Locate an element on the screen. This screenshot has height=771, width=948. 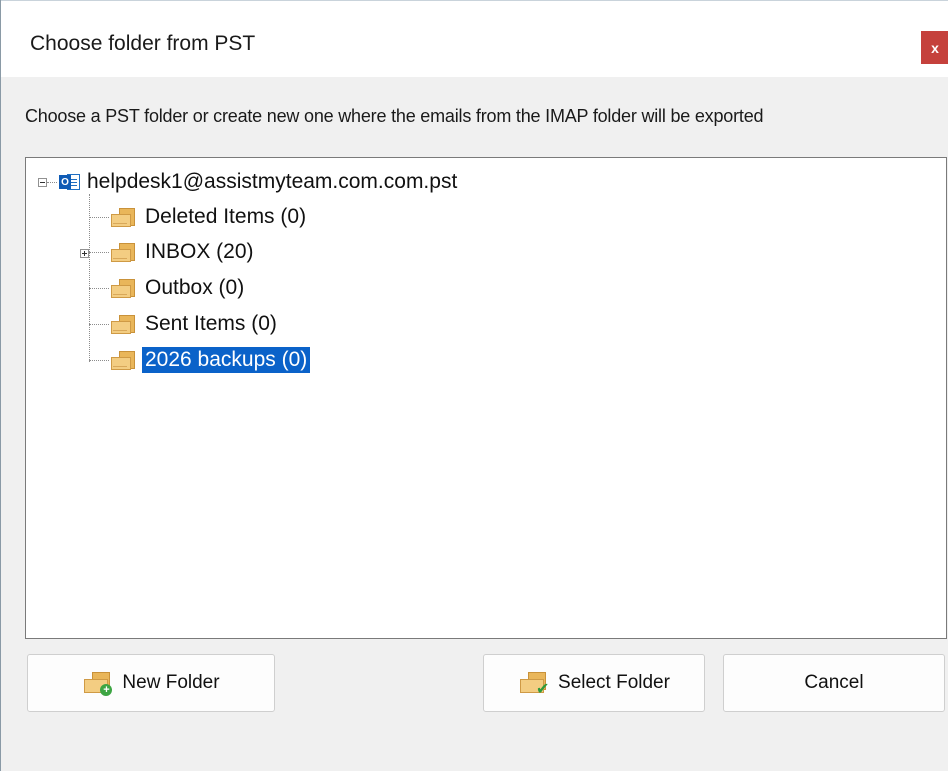
cancel-label: Cancel is located at coordinates (834, 682).